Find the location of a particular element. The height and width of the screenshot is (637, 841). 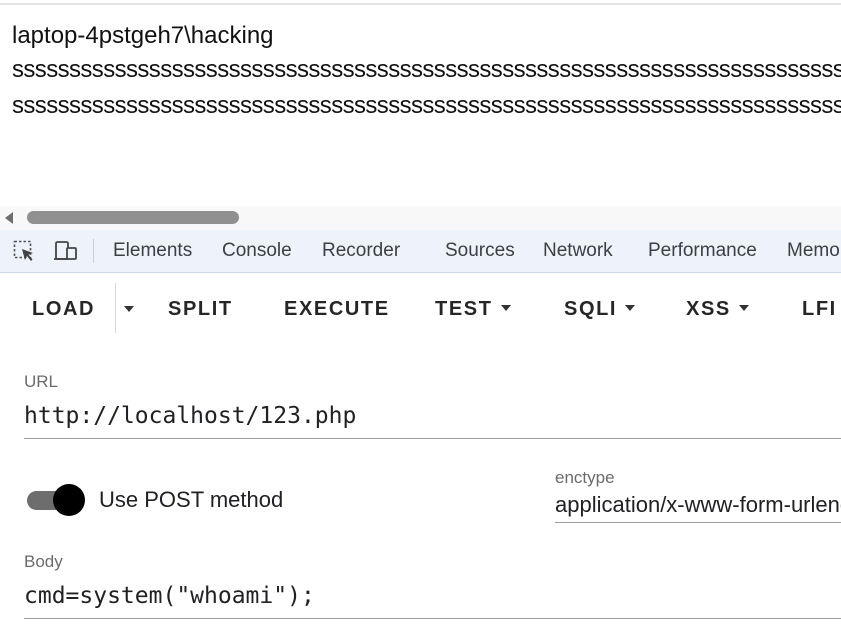

url-label: URL is located at coordinates (41, 381).